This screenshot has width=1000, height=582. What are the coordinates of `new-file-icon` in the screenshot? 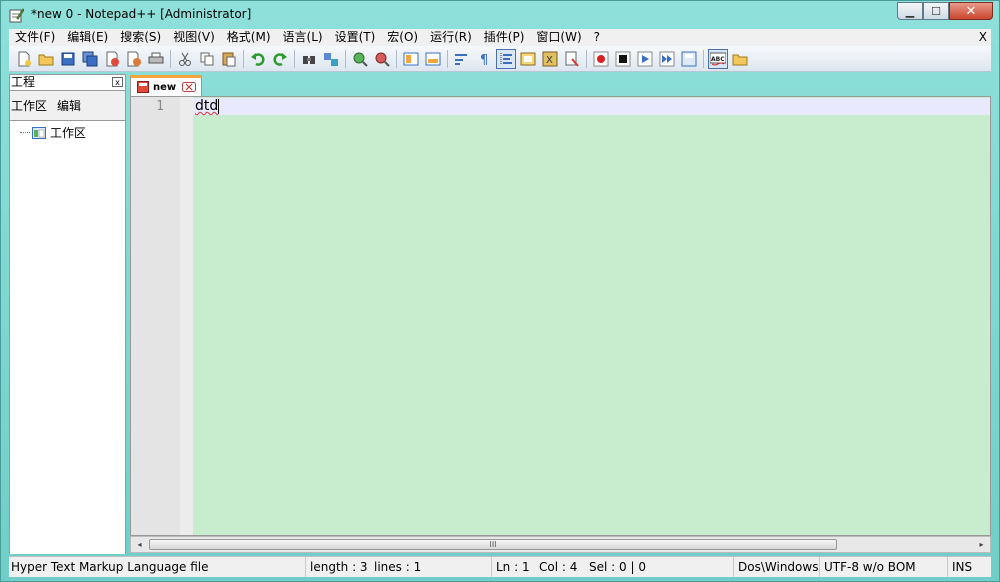 It's located at (24, 58).